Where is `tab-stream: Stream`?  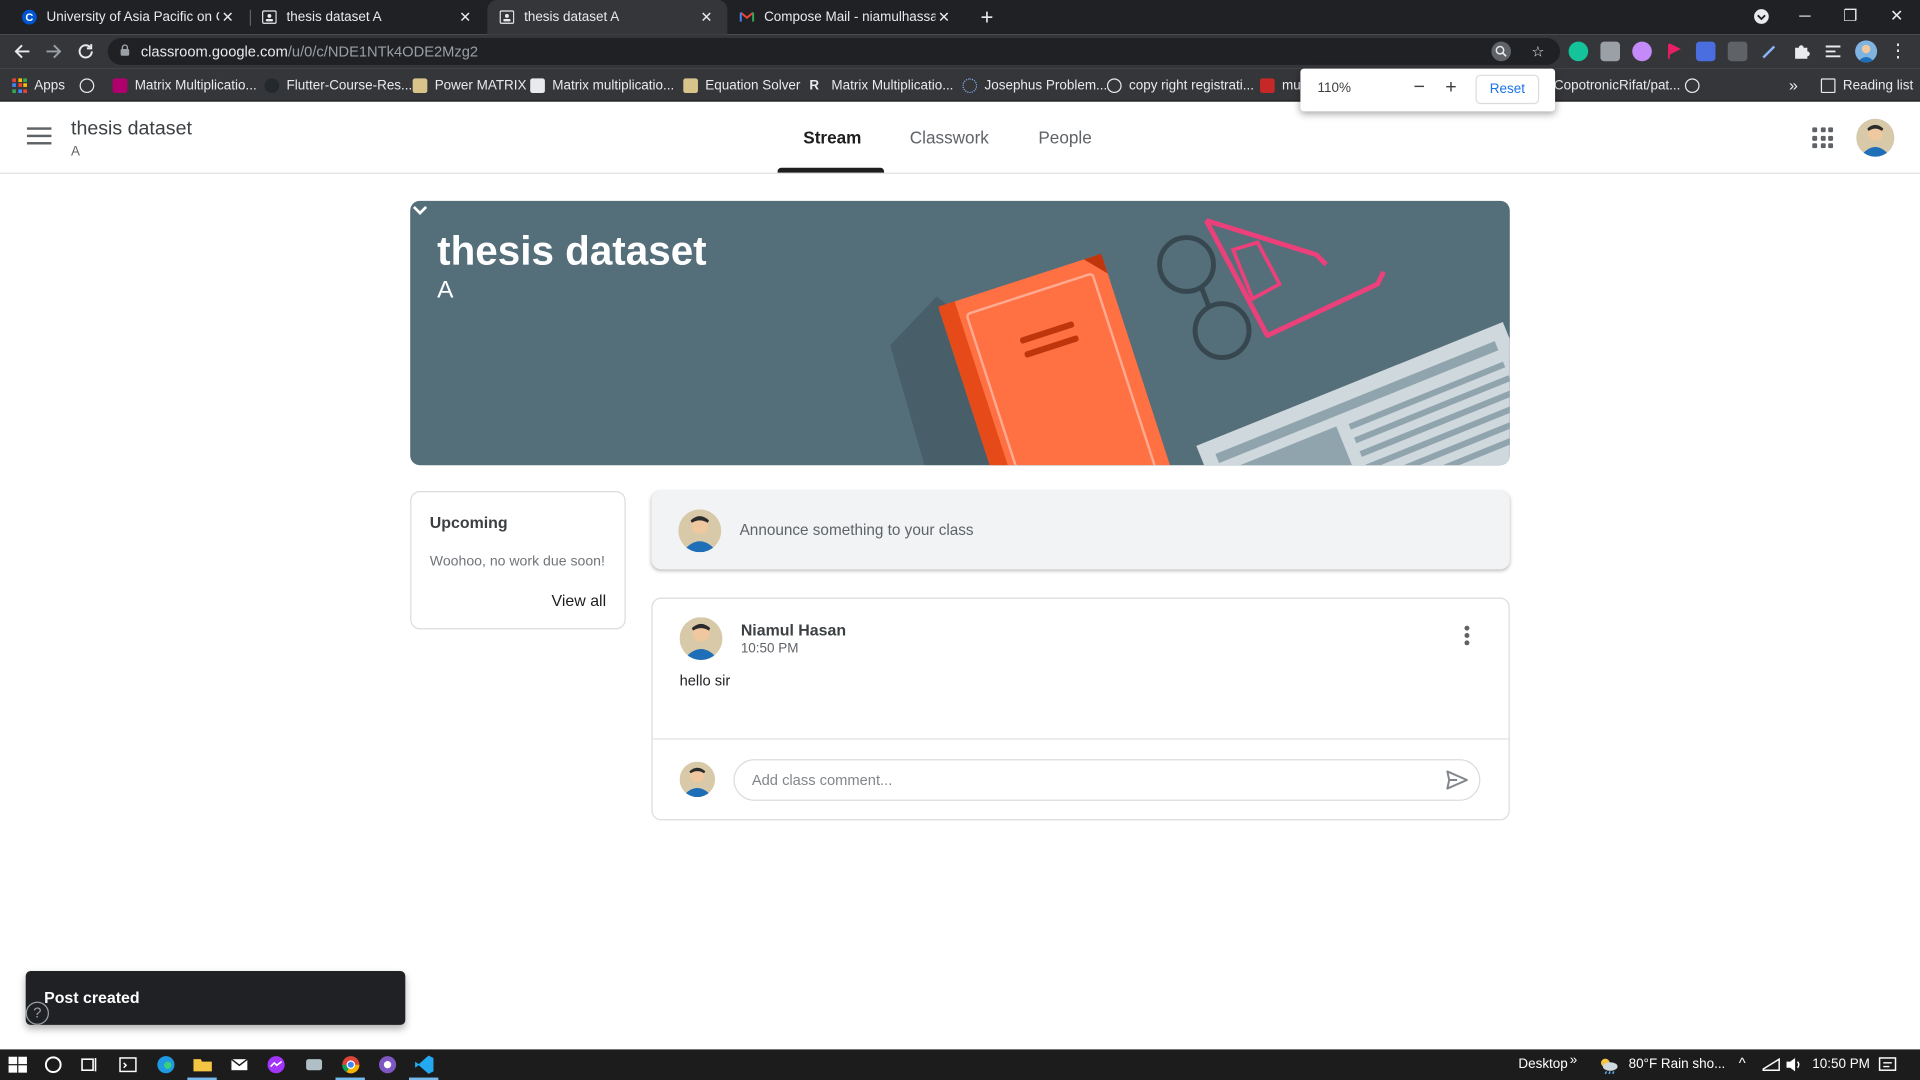 tab-stream: Stream is located at coordinates (832, 137).